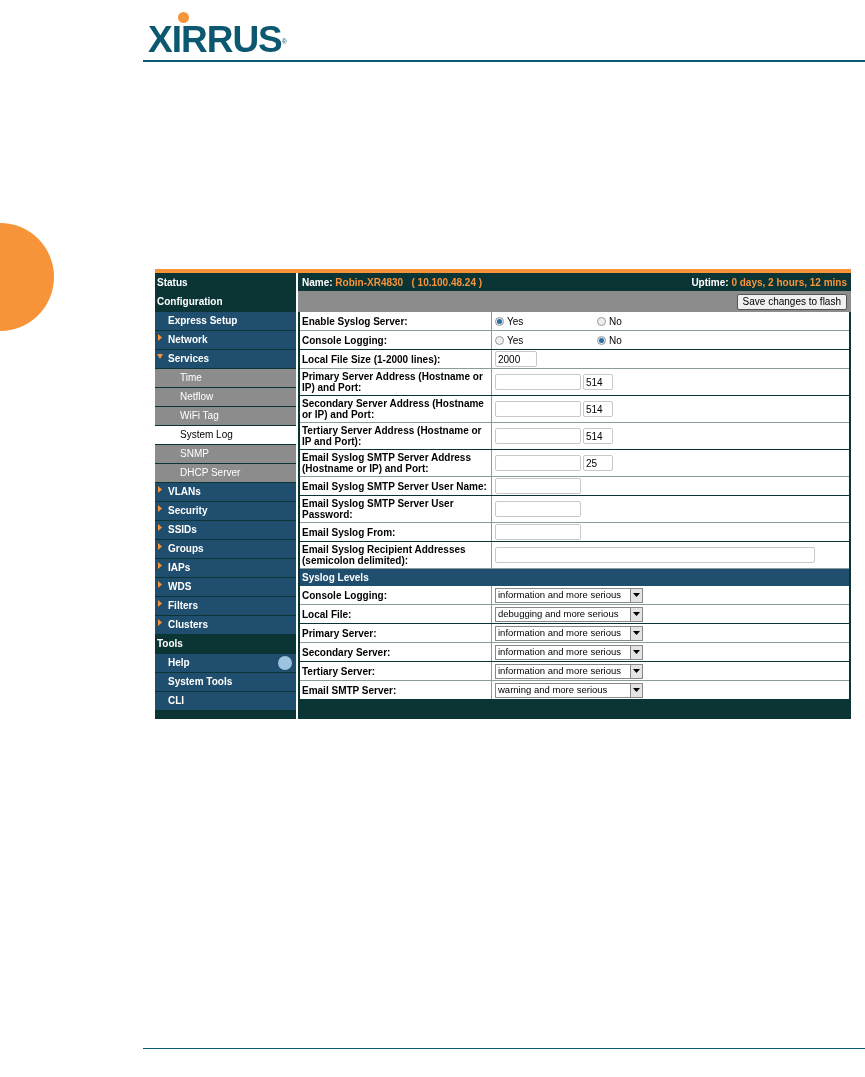  Describe the element at coordinates (396, 614) in the screenshot. I see `field-label: Local File:` at that location.